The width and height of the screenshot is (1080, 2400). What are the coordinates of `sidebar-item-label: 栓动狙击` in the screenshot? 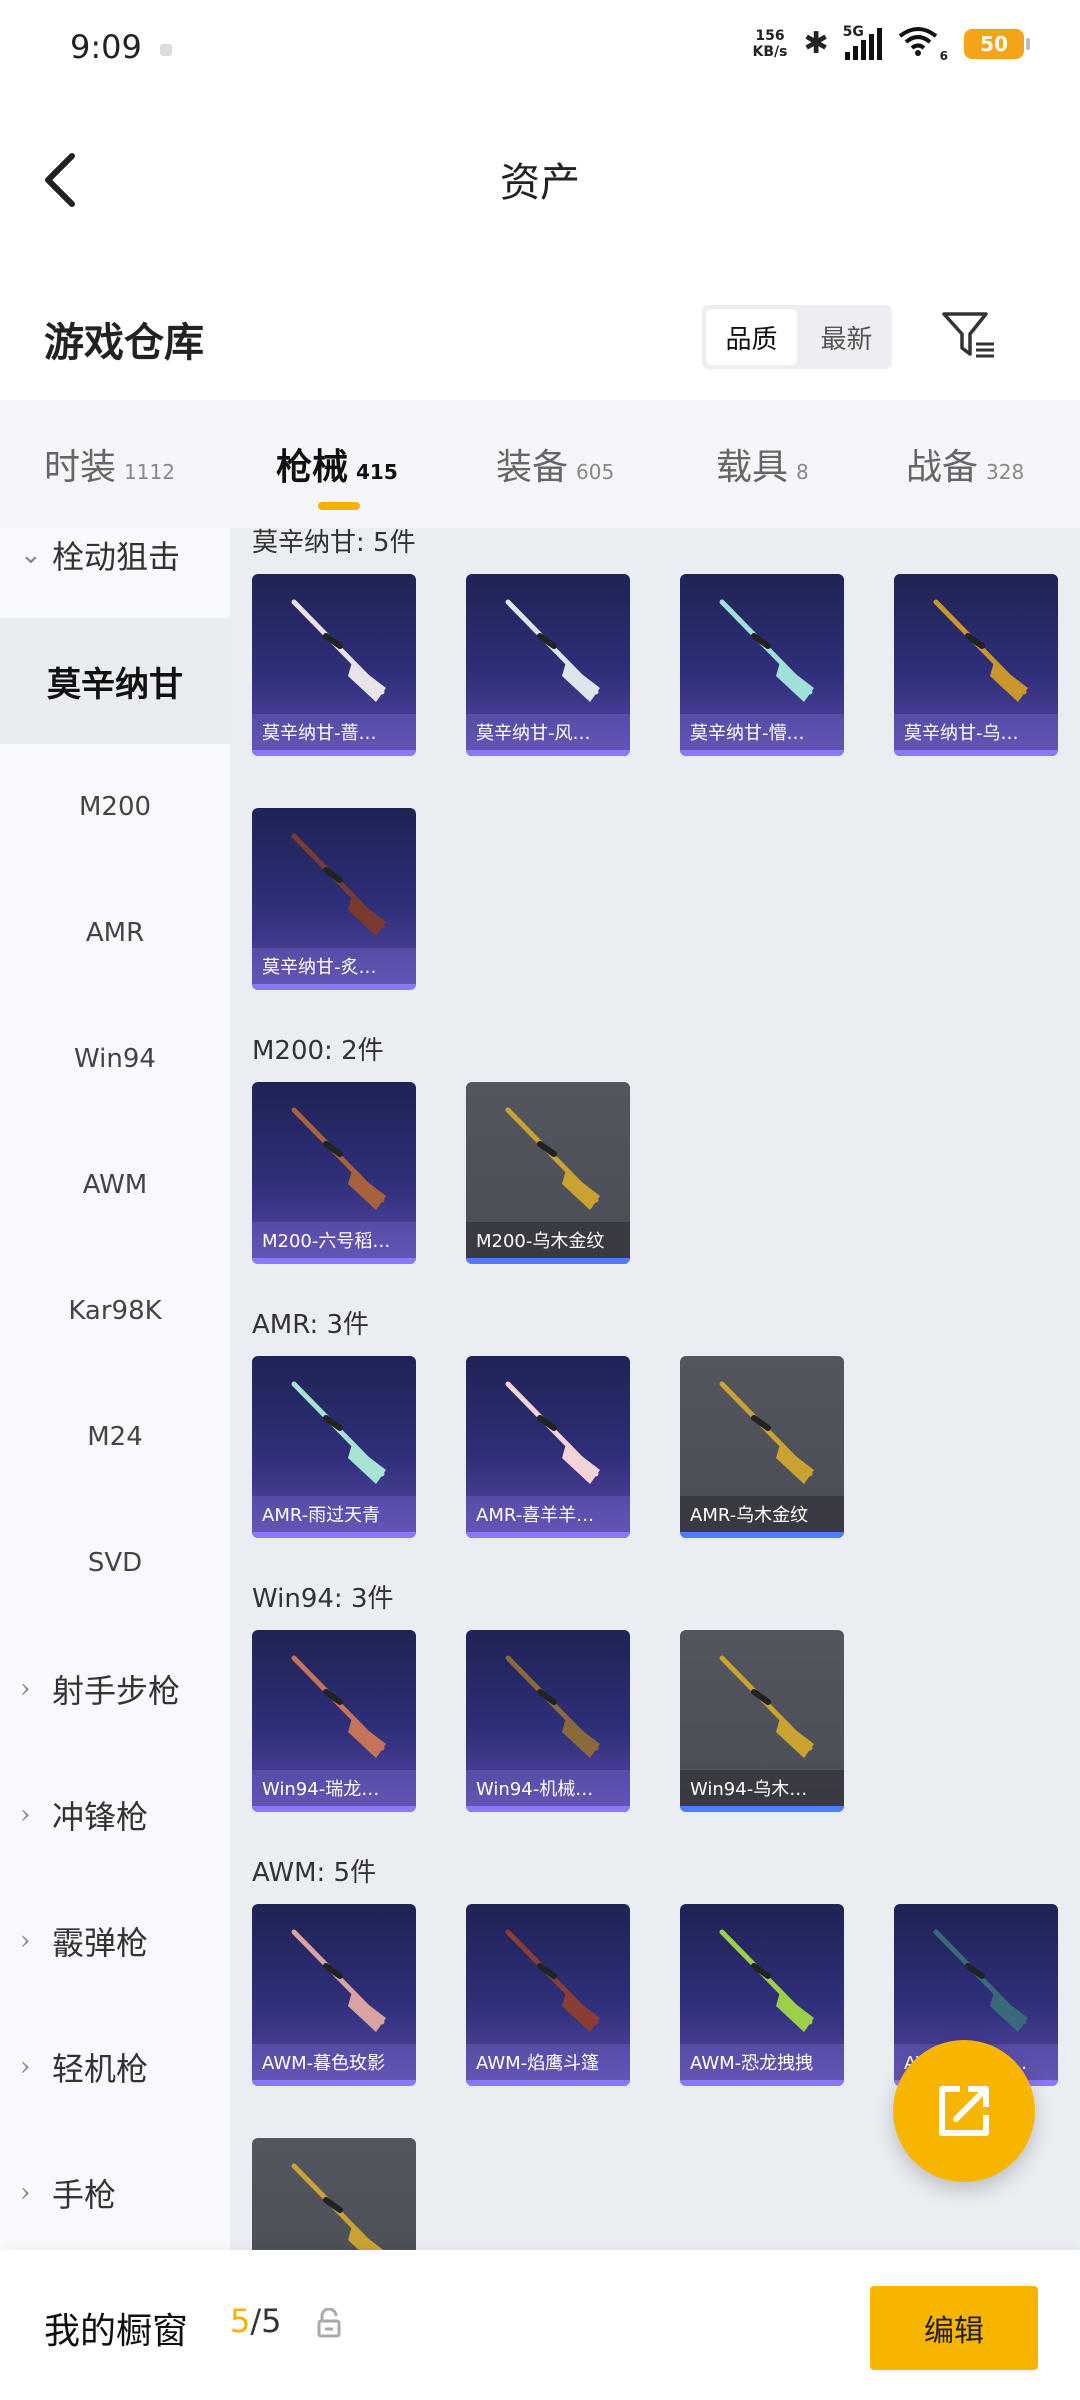 It's located at (116, 557).